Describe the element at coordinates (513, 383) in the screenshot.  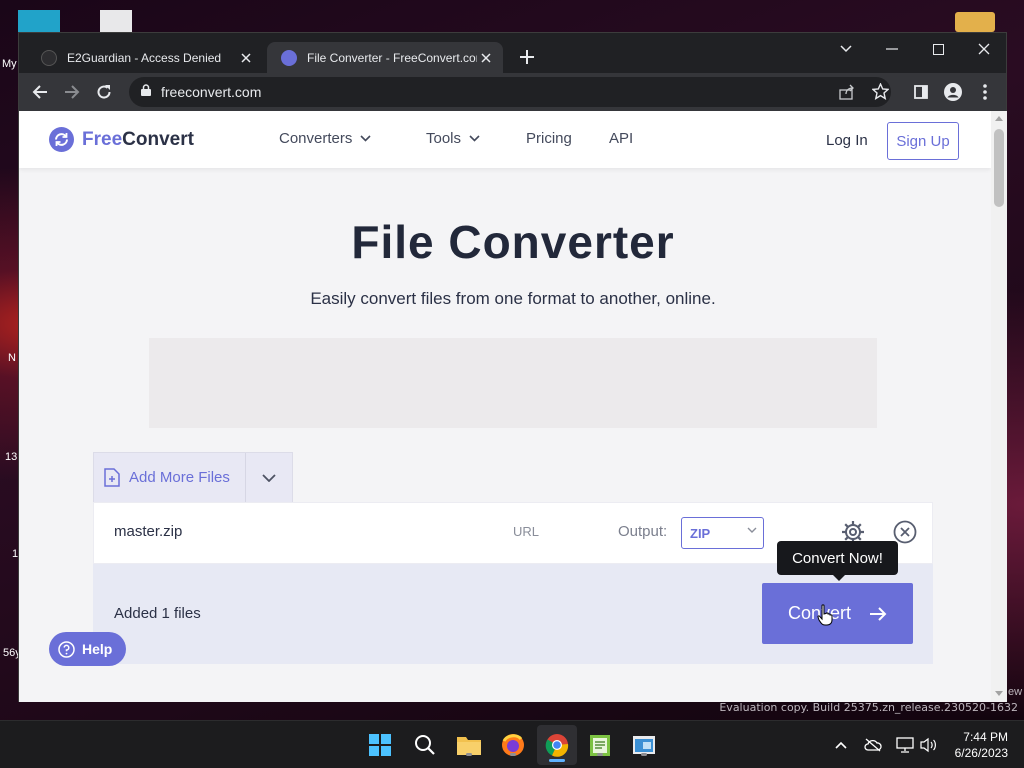
I see `ad-placeholder` at that location.